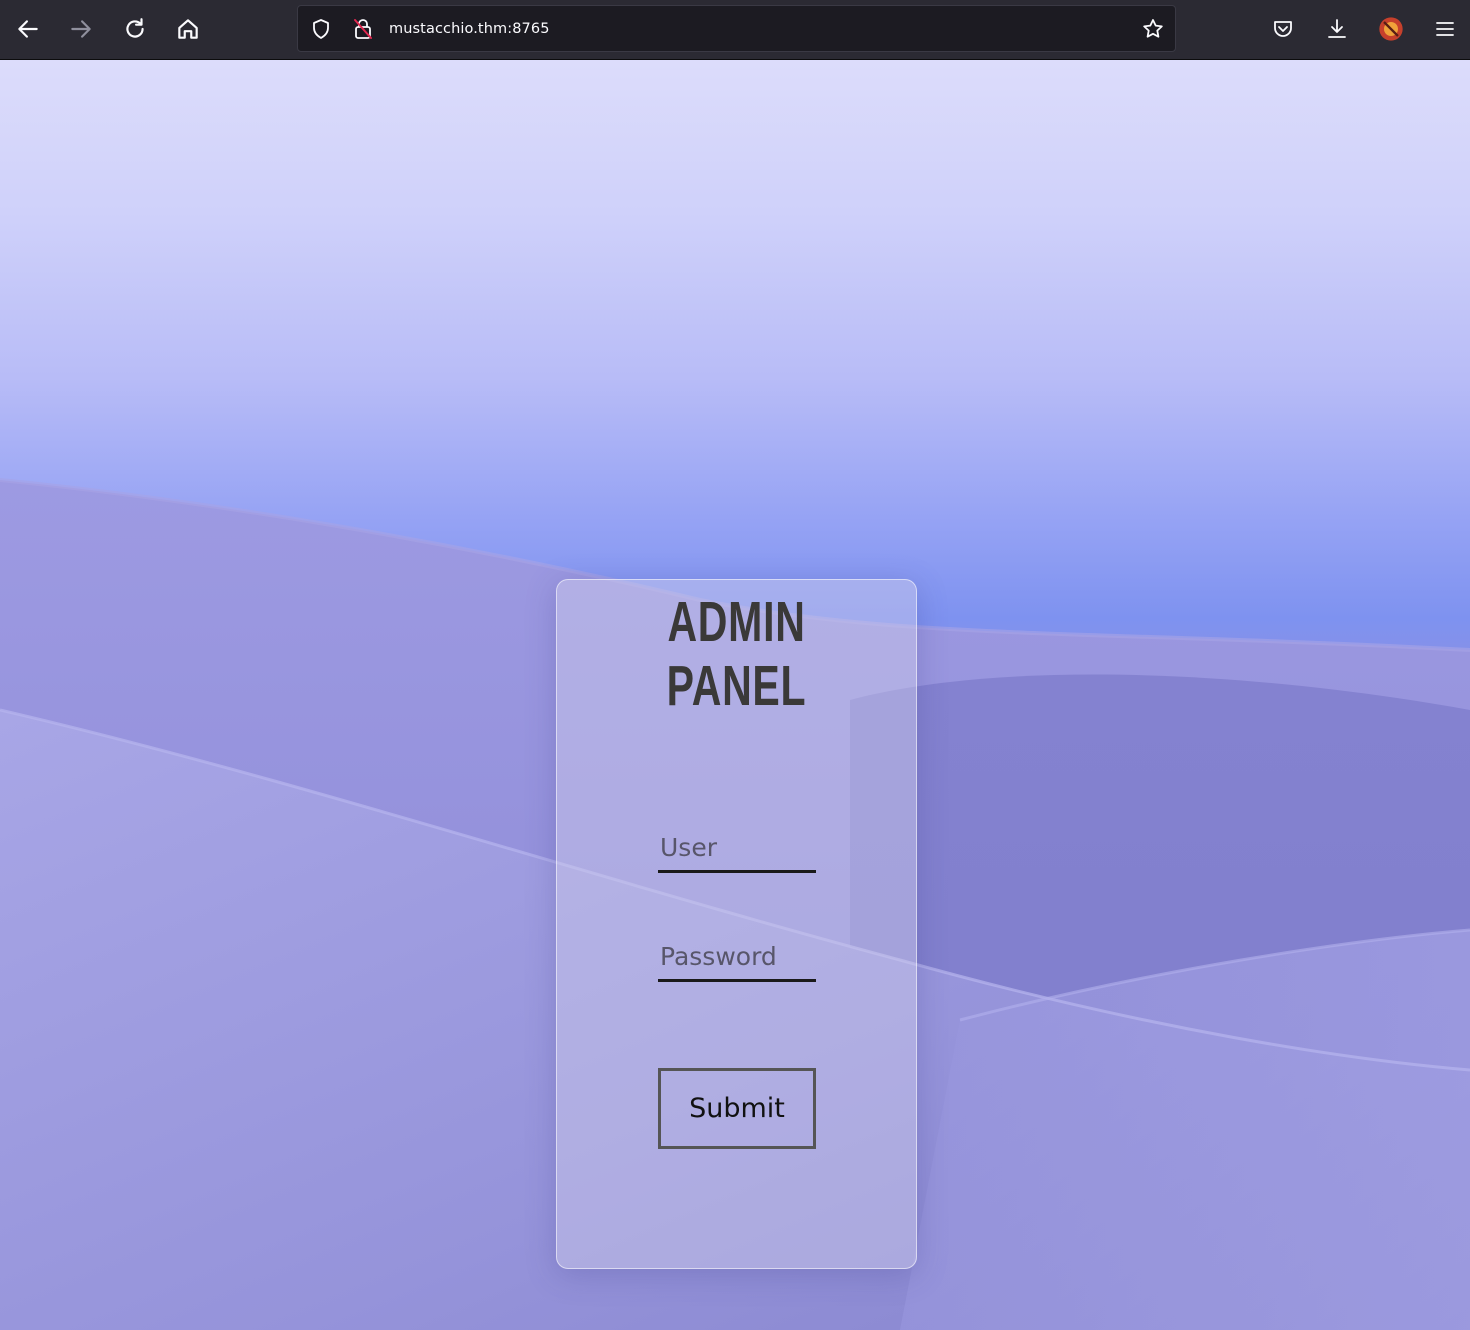  I want to click on pocket-button, so click(1283, 29).